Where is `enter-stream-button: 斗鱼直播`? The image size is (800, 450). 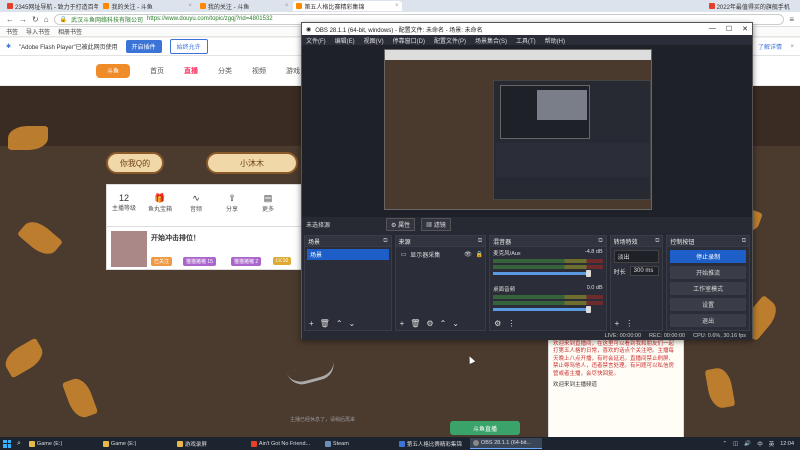
enter-stream-button: 斗鱼直播 is located at coordinates (485, 428).